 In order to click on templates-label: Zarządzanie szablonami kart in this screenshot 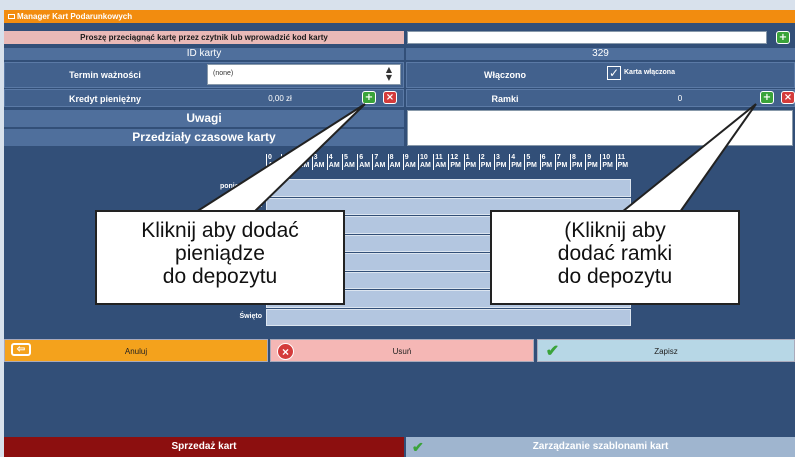, I will do `click(600, 446)`.